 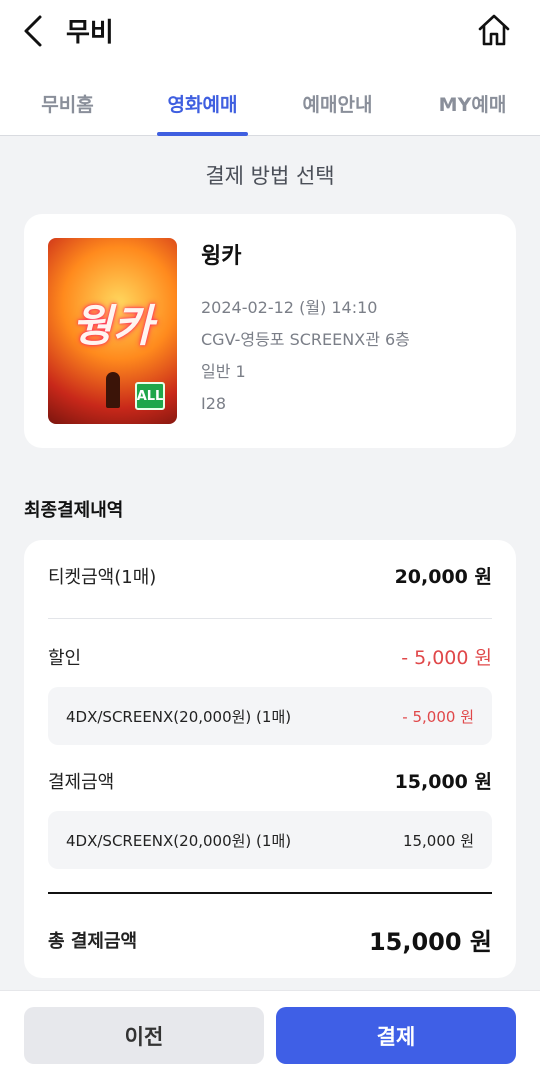 What do you see at coordinates (90, 33) in the screenshot?
I see `app-title: 무비` at bounding box center [90, 33].